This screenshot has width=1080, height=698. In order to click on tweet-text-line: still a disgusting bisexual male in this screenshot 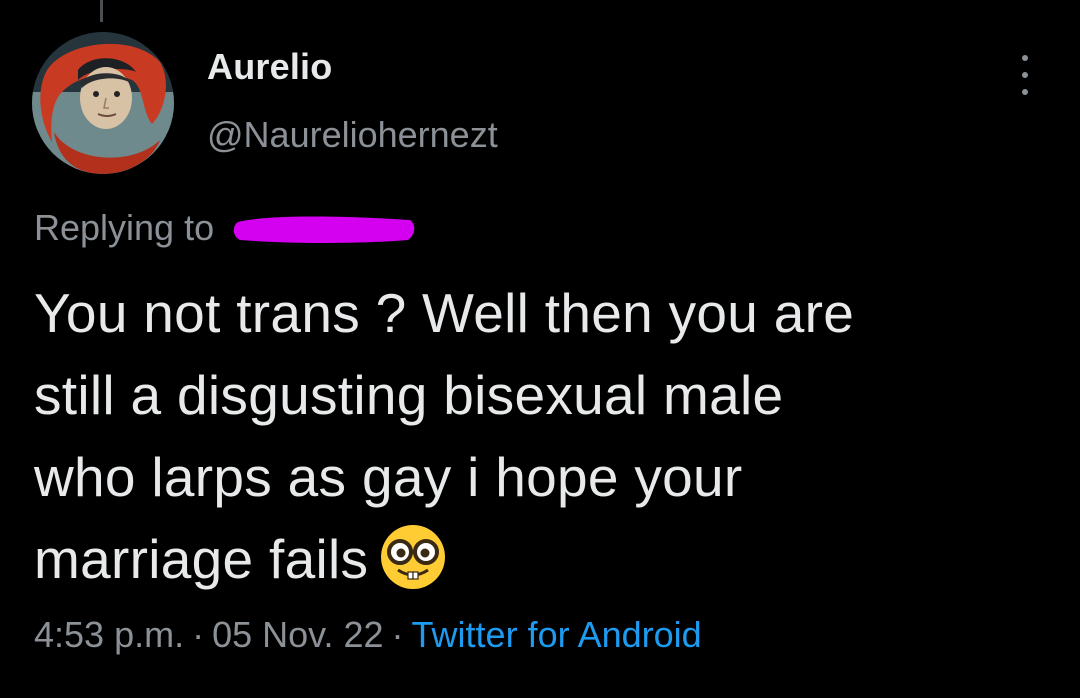, I will do `click(409, 395)`.